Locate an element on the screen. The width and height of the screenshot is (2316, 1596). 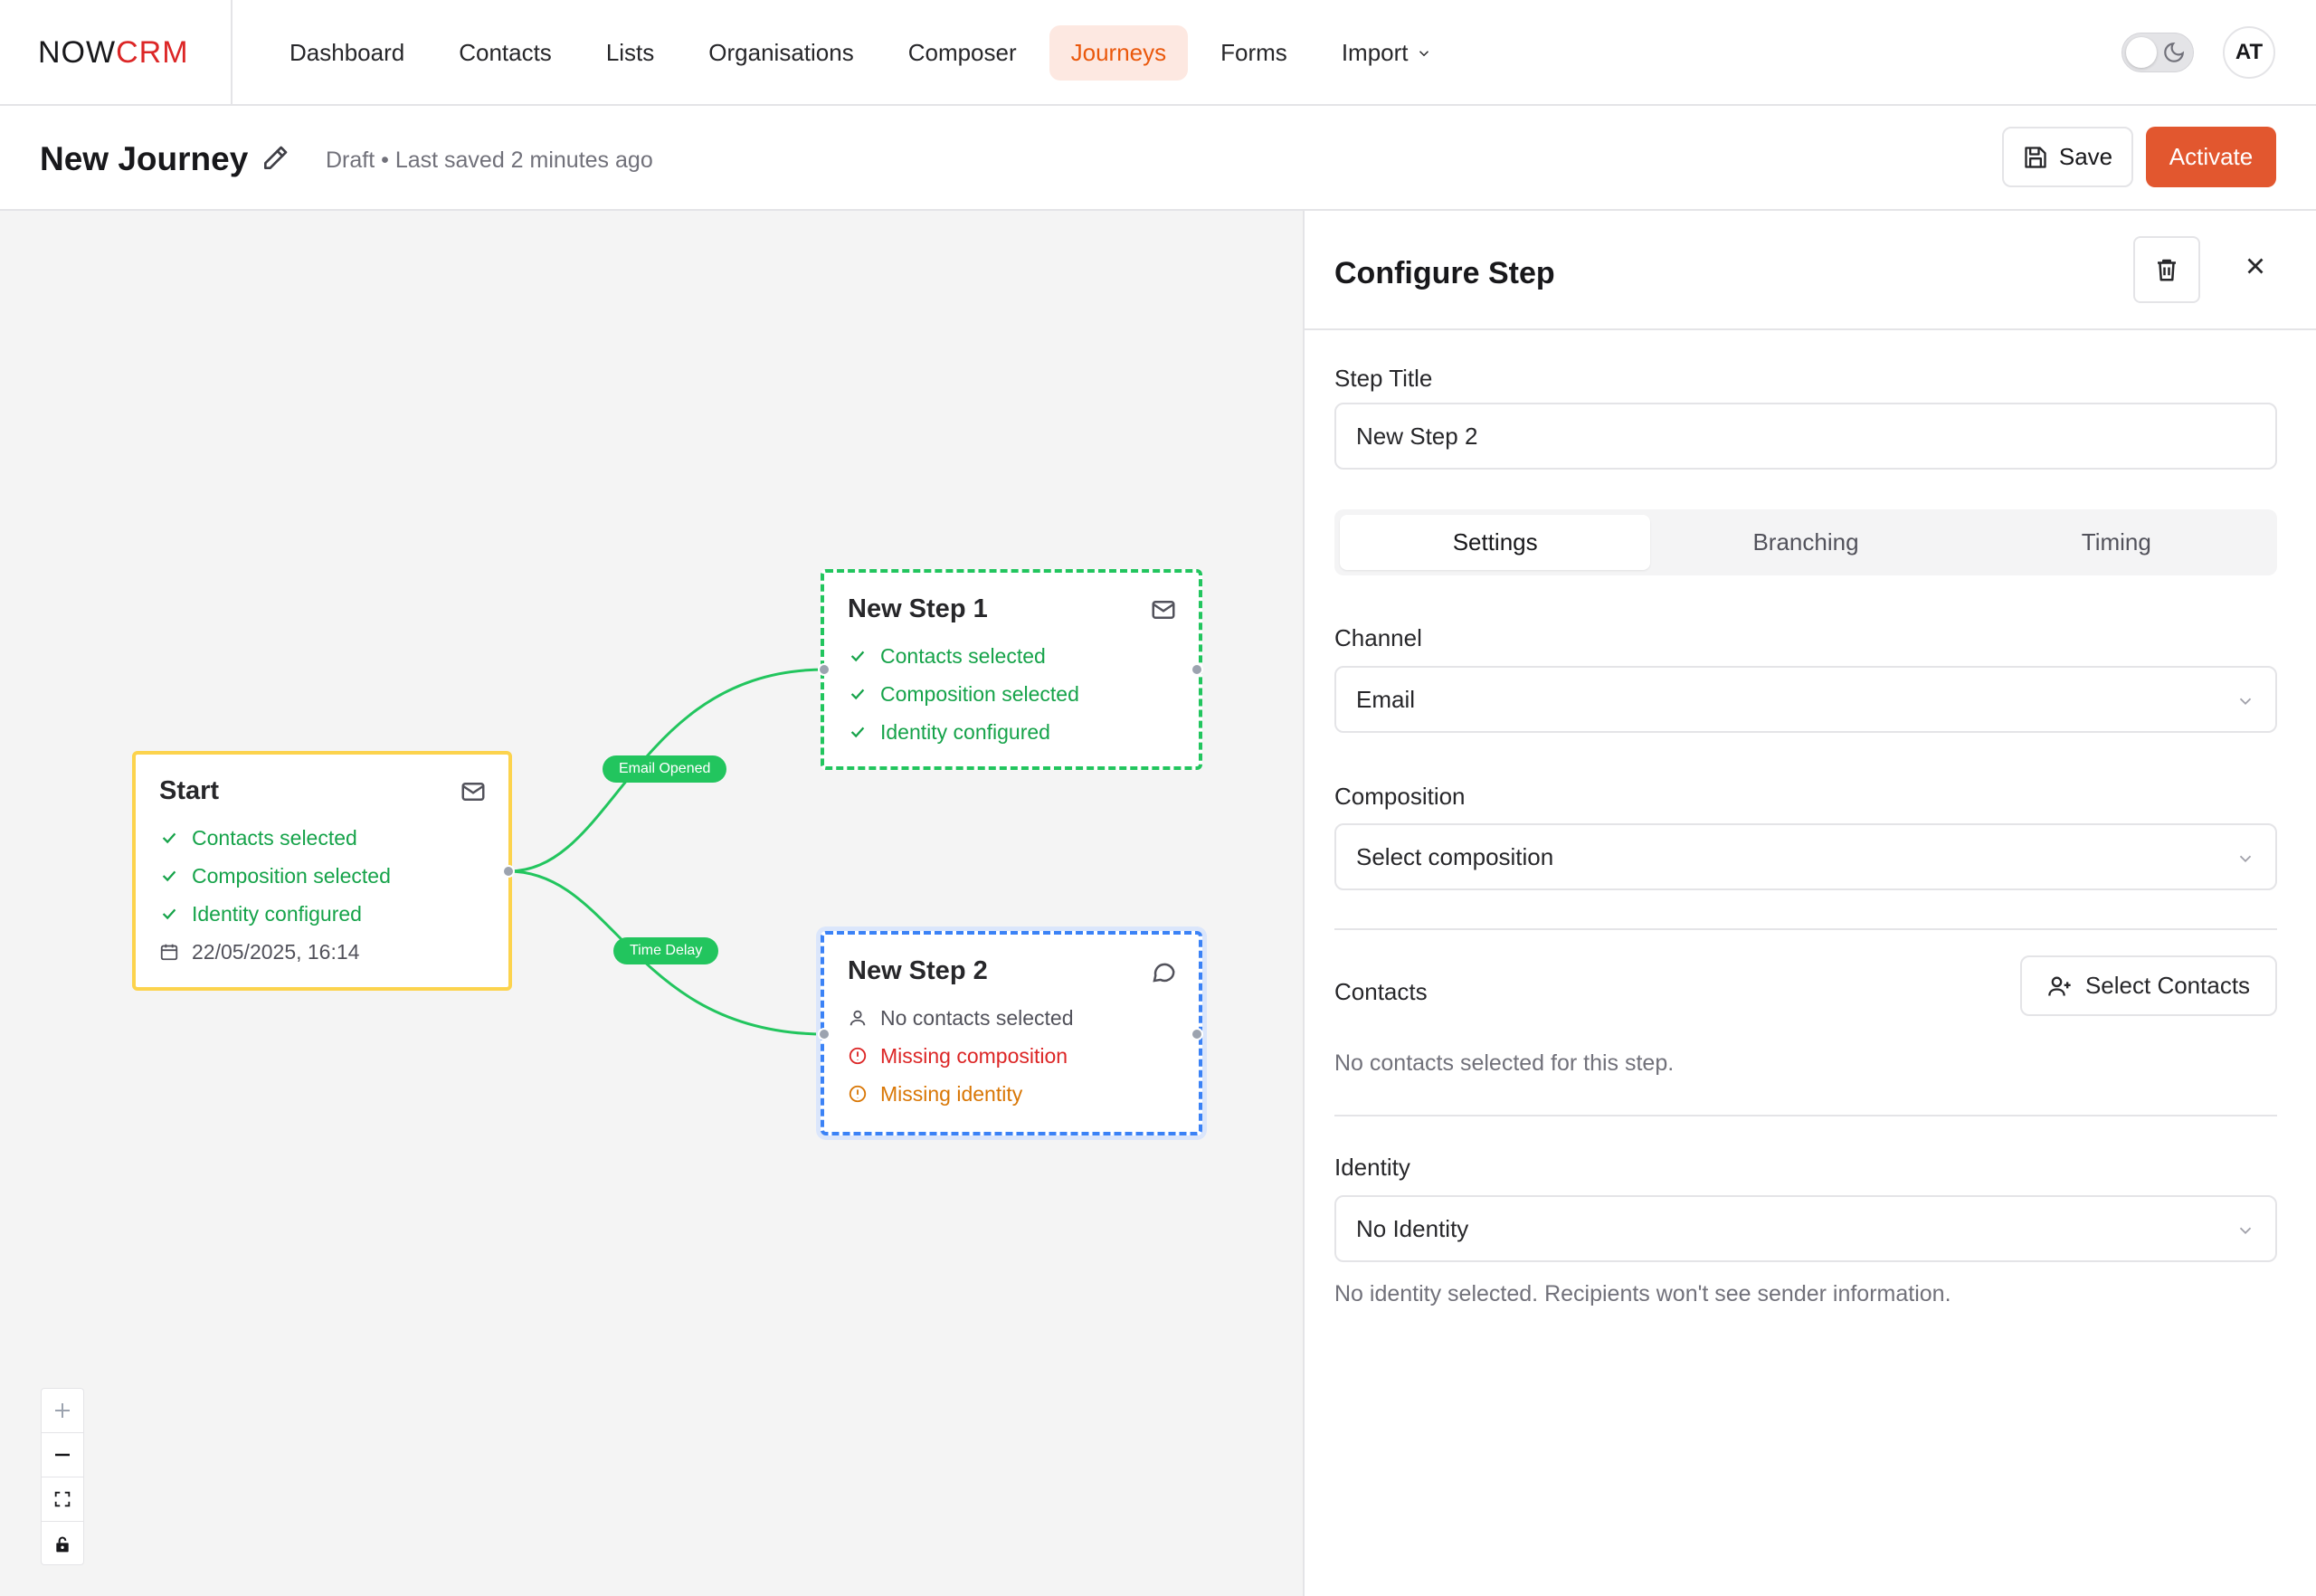
nav-dashboard: Dashboard is located at coordinates (347, 53).